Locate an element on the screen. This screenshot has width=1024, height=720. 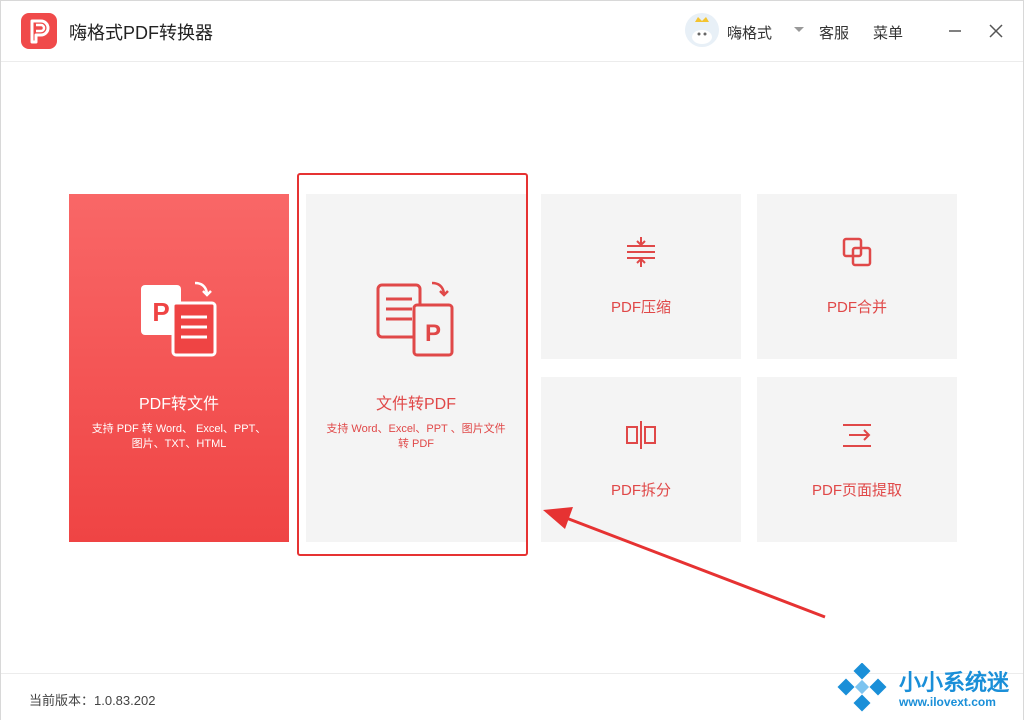
watermark-name: 小小系统迷 is located at coordinates (954, 682).